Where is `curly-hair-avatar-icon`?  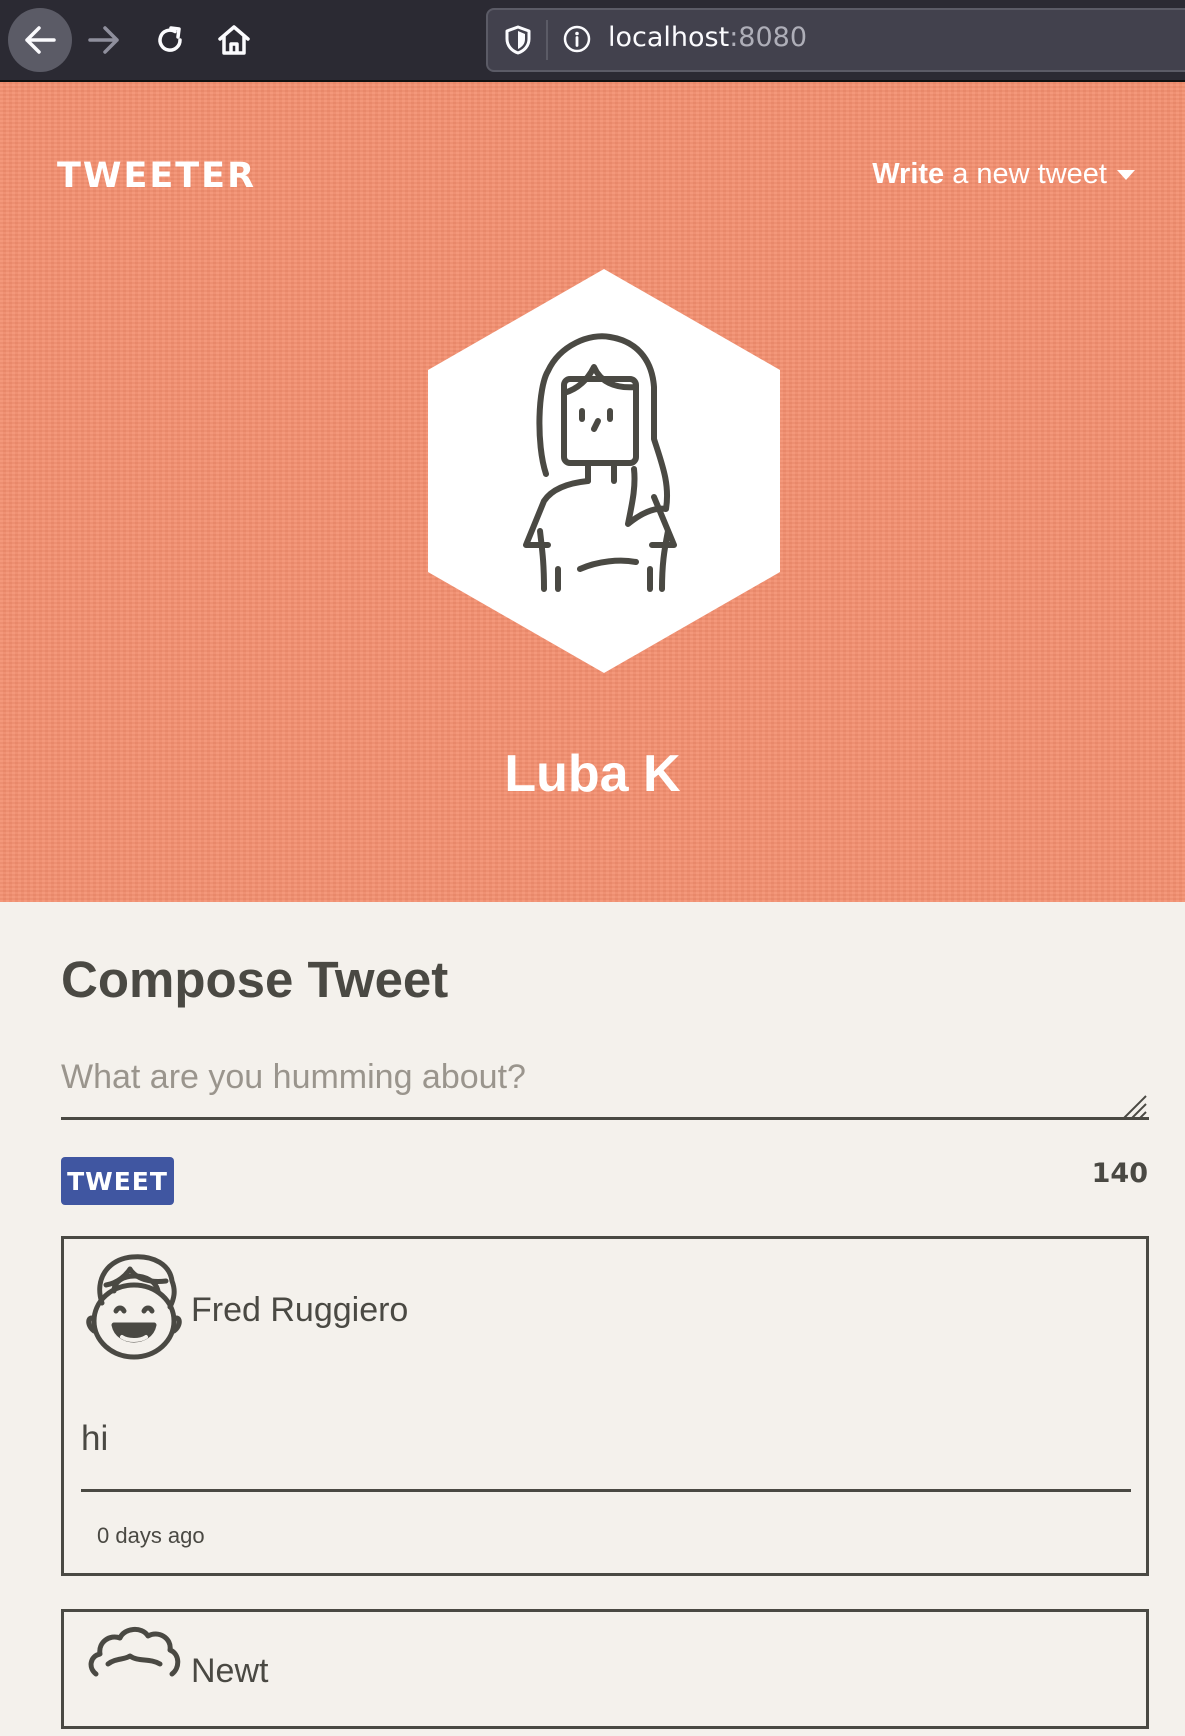
curly-hair-avatar-icon is located at coordinates (134, 1652).